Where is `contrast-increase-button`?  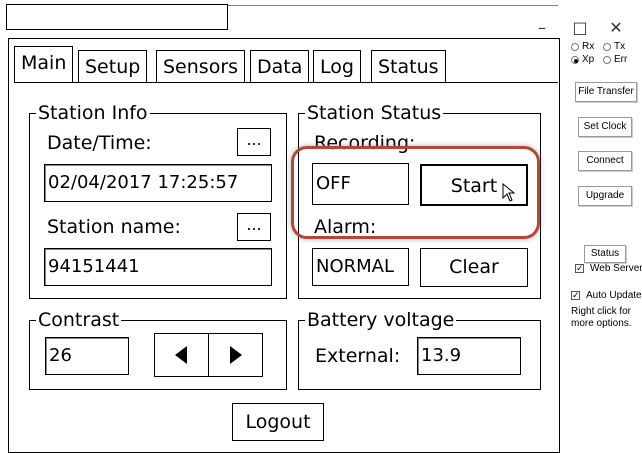
contrast-increase-button is located at coordinates (235, 355).